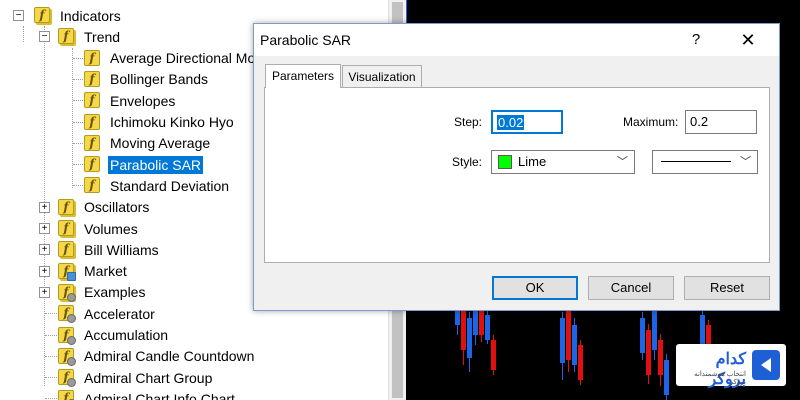 This screenshot has width=800, height=400. What do you see at coordinates (169, 356) in the screenshot?
I see `tree-item-label: Admiral Candle Countdown` at bounding box center [169, 356].